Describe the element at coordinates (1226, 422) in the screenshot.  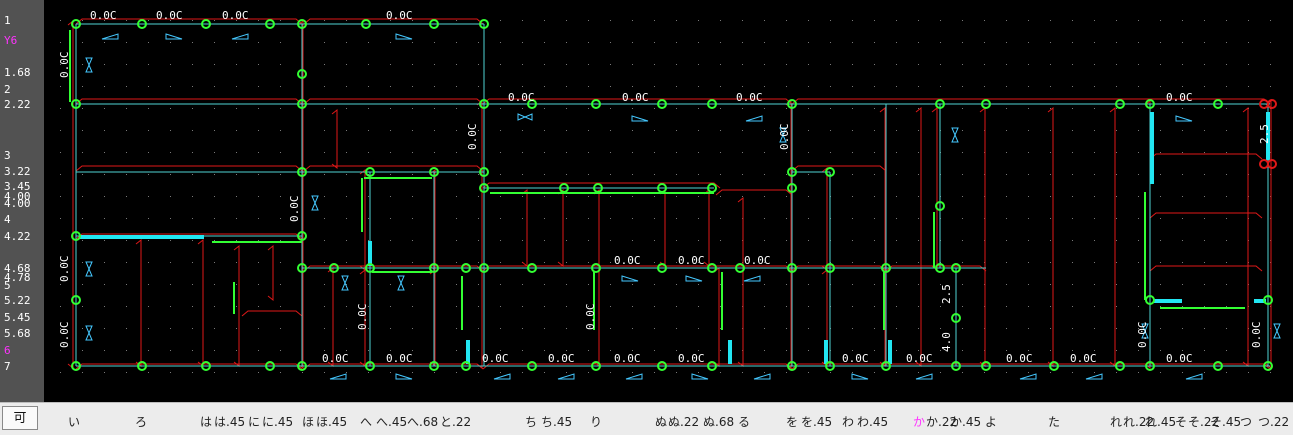
I see `axis-label-so-45: そ.45` at that location.